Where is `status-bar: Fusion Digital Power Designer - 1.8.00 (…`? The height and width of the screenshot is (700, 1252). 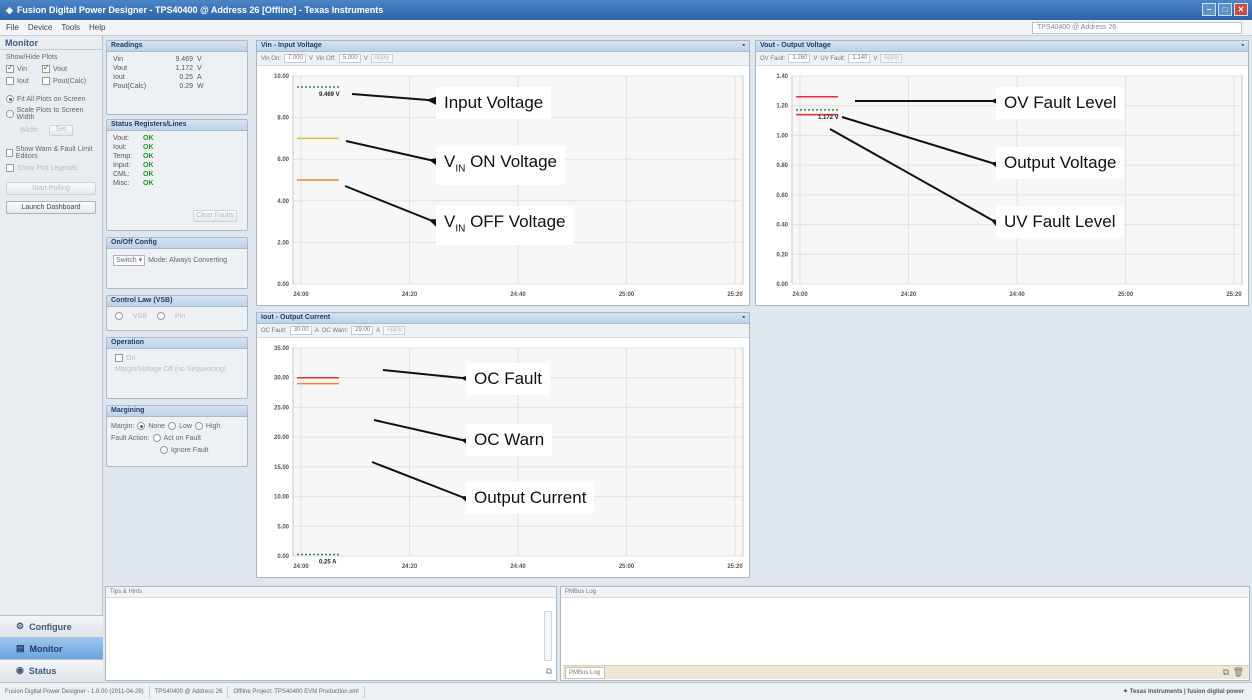 status-bar: Fusion Digital Power Designer - 1.8.00 (… is located at coordinates (626, 691).